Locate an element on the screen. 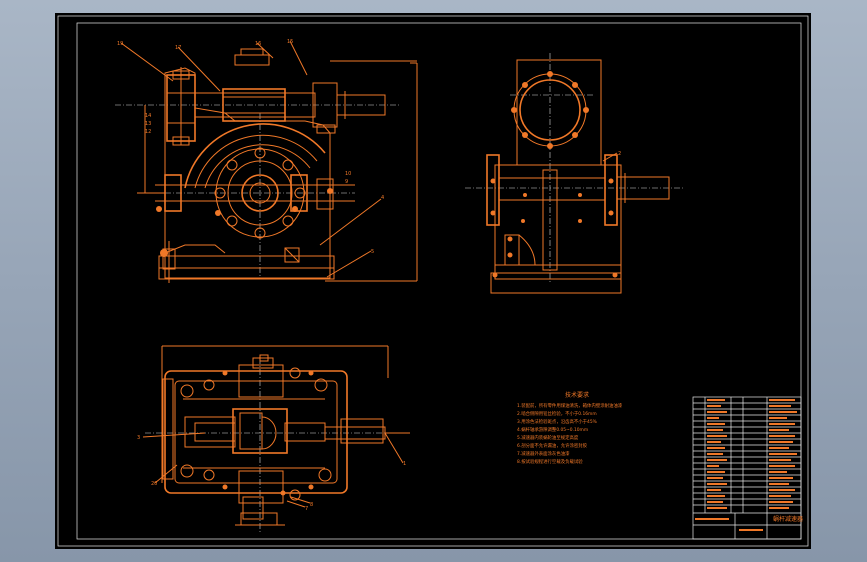 The width and height of the screenshot is (867, 562). svg-text: 19 is located at coordinates (120, 44).